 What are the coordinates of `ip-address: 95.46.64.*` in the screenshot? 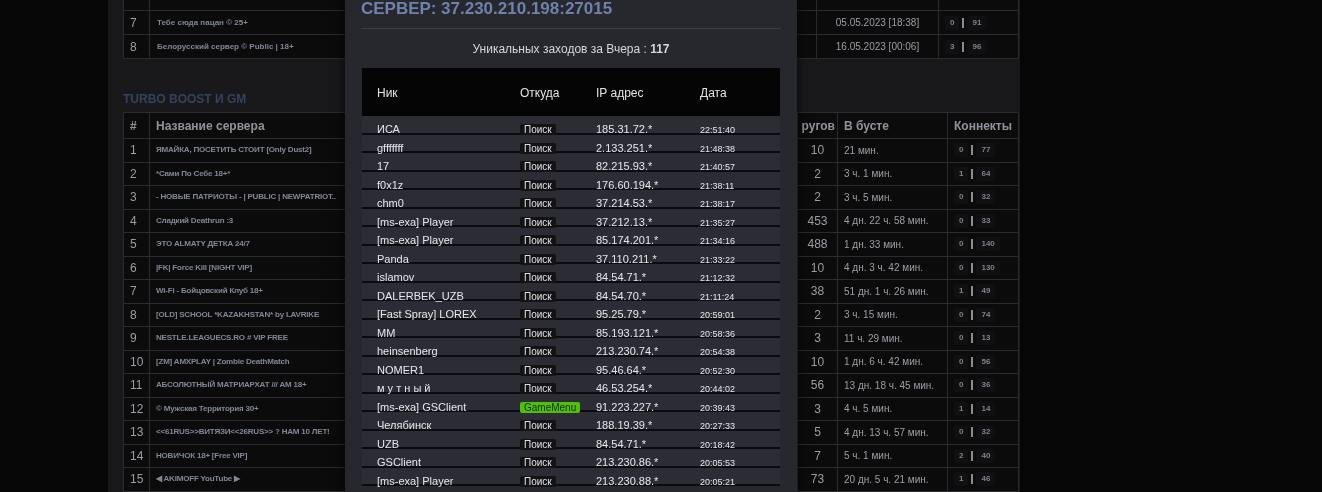 It's located at (621, 369).